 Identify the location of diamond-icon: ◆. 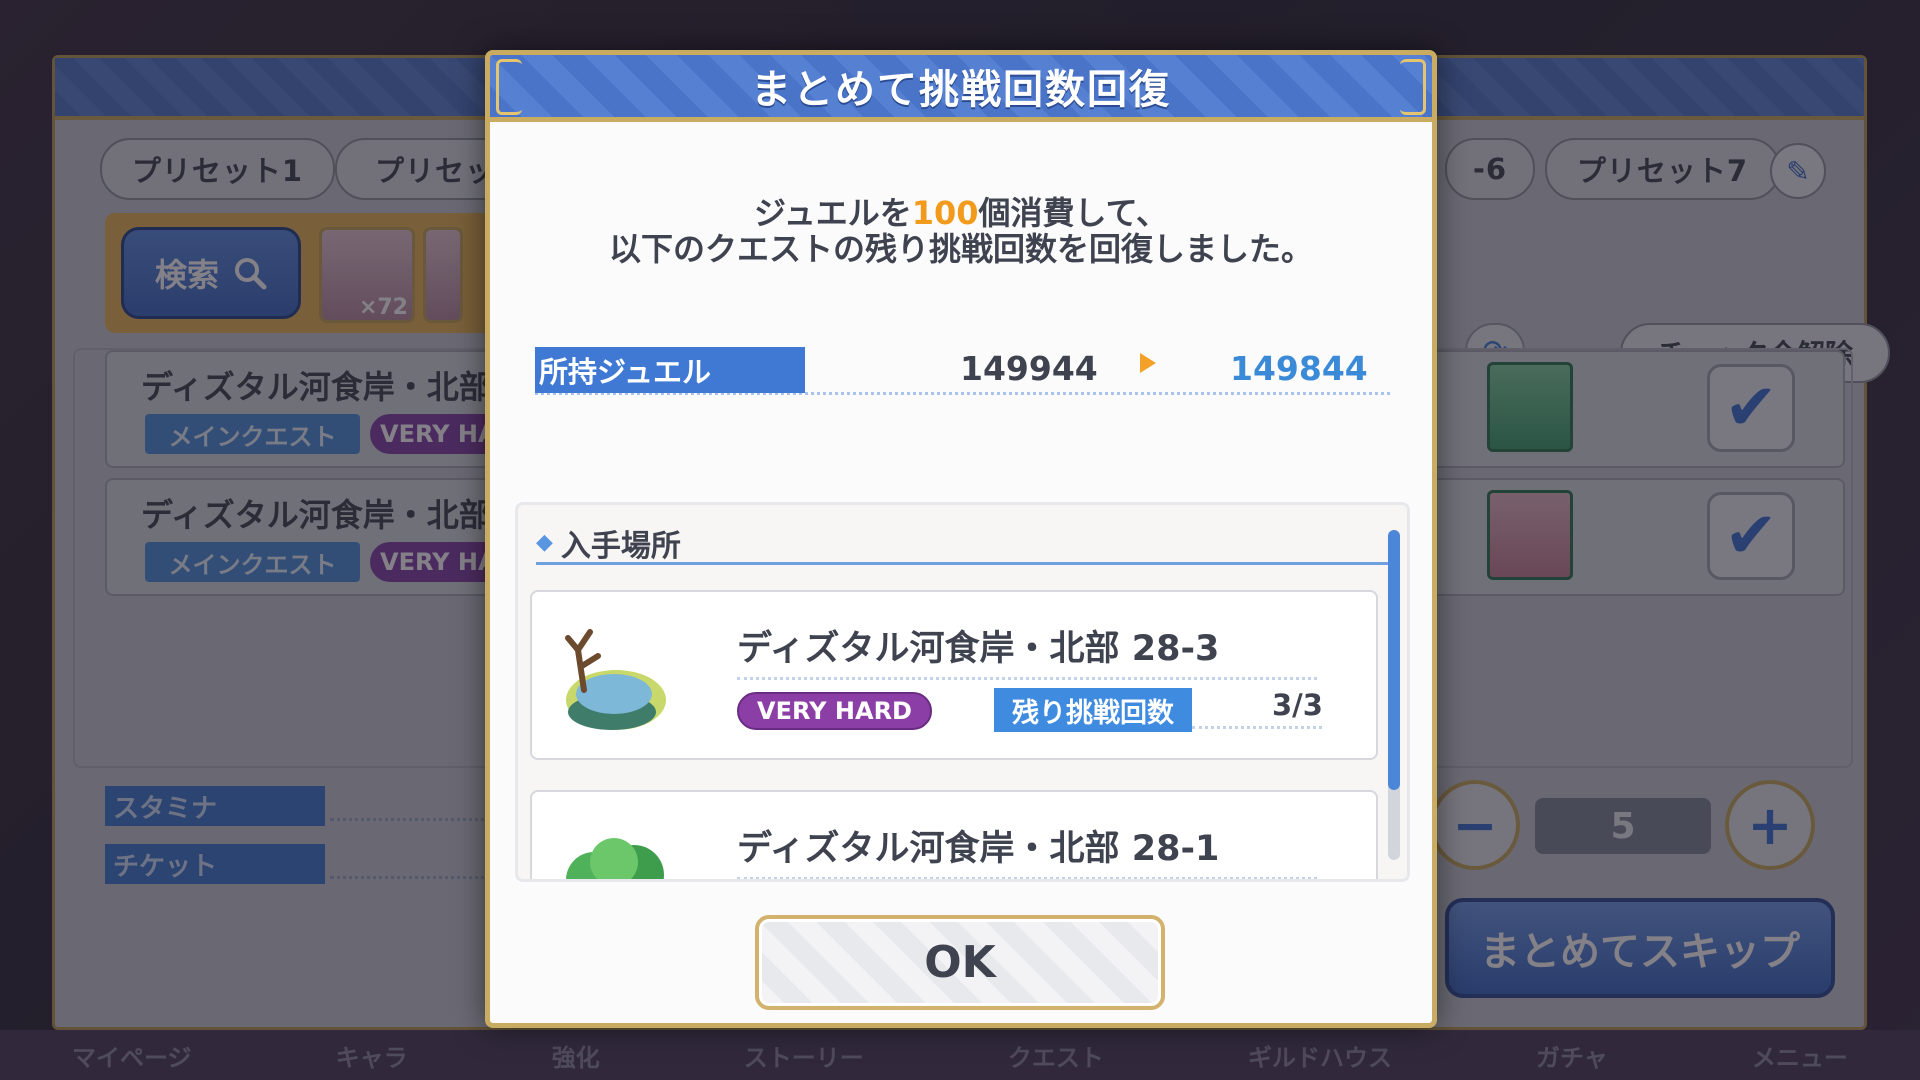
(544, 542).